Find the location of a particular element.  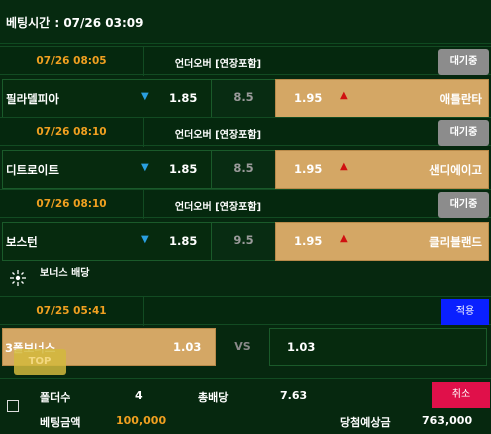

bet-amount-value: 100,000 is located at coordinates (141, 420).